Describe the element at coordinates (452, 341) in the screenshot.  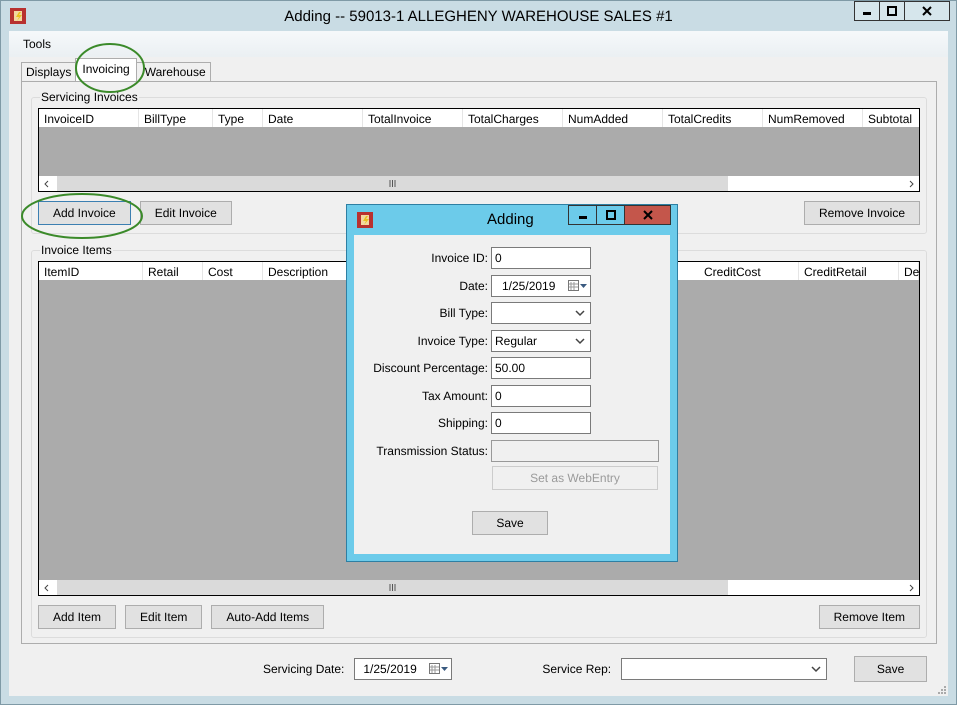
I see `field-label: Invoice Type:` at that location.